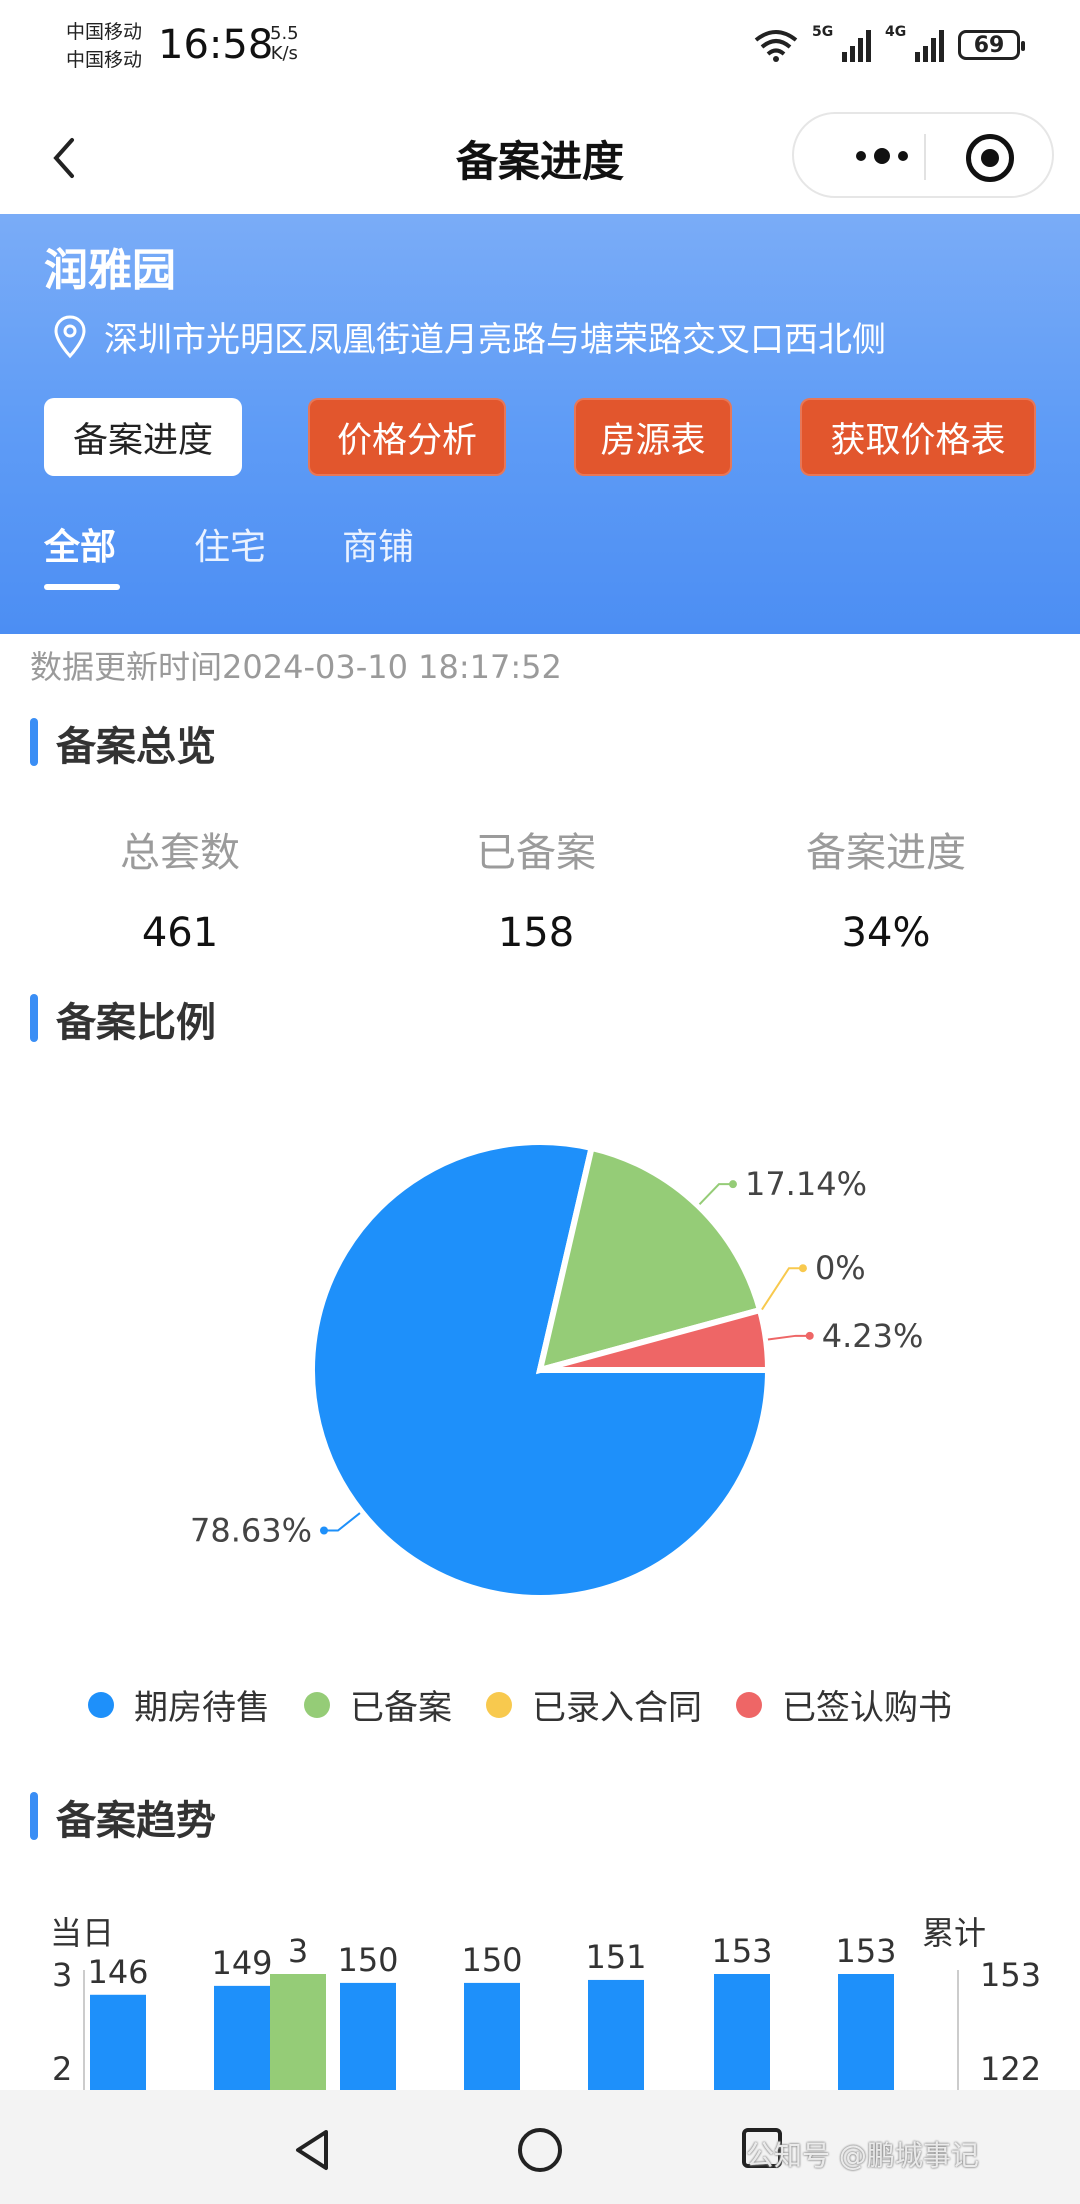  I want to click on stat-progress: 备案进度 34%, so click(886, 888).